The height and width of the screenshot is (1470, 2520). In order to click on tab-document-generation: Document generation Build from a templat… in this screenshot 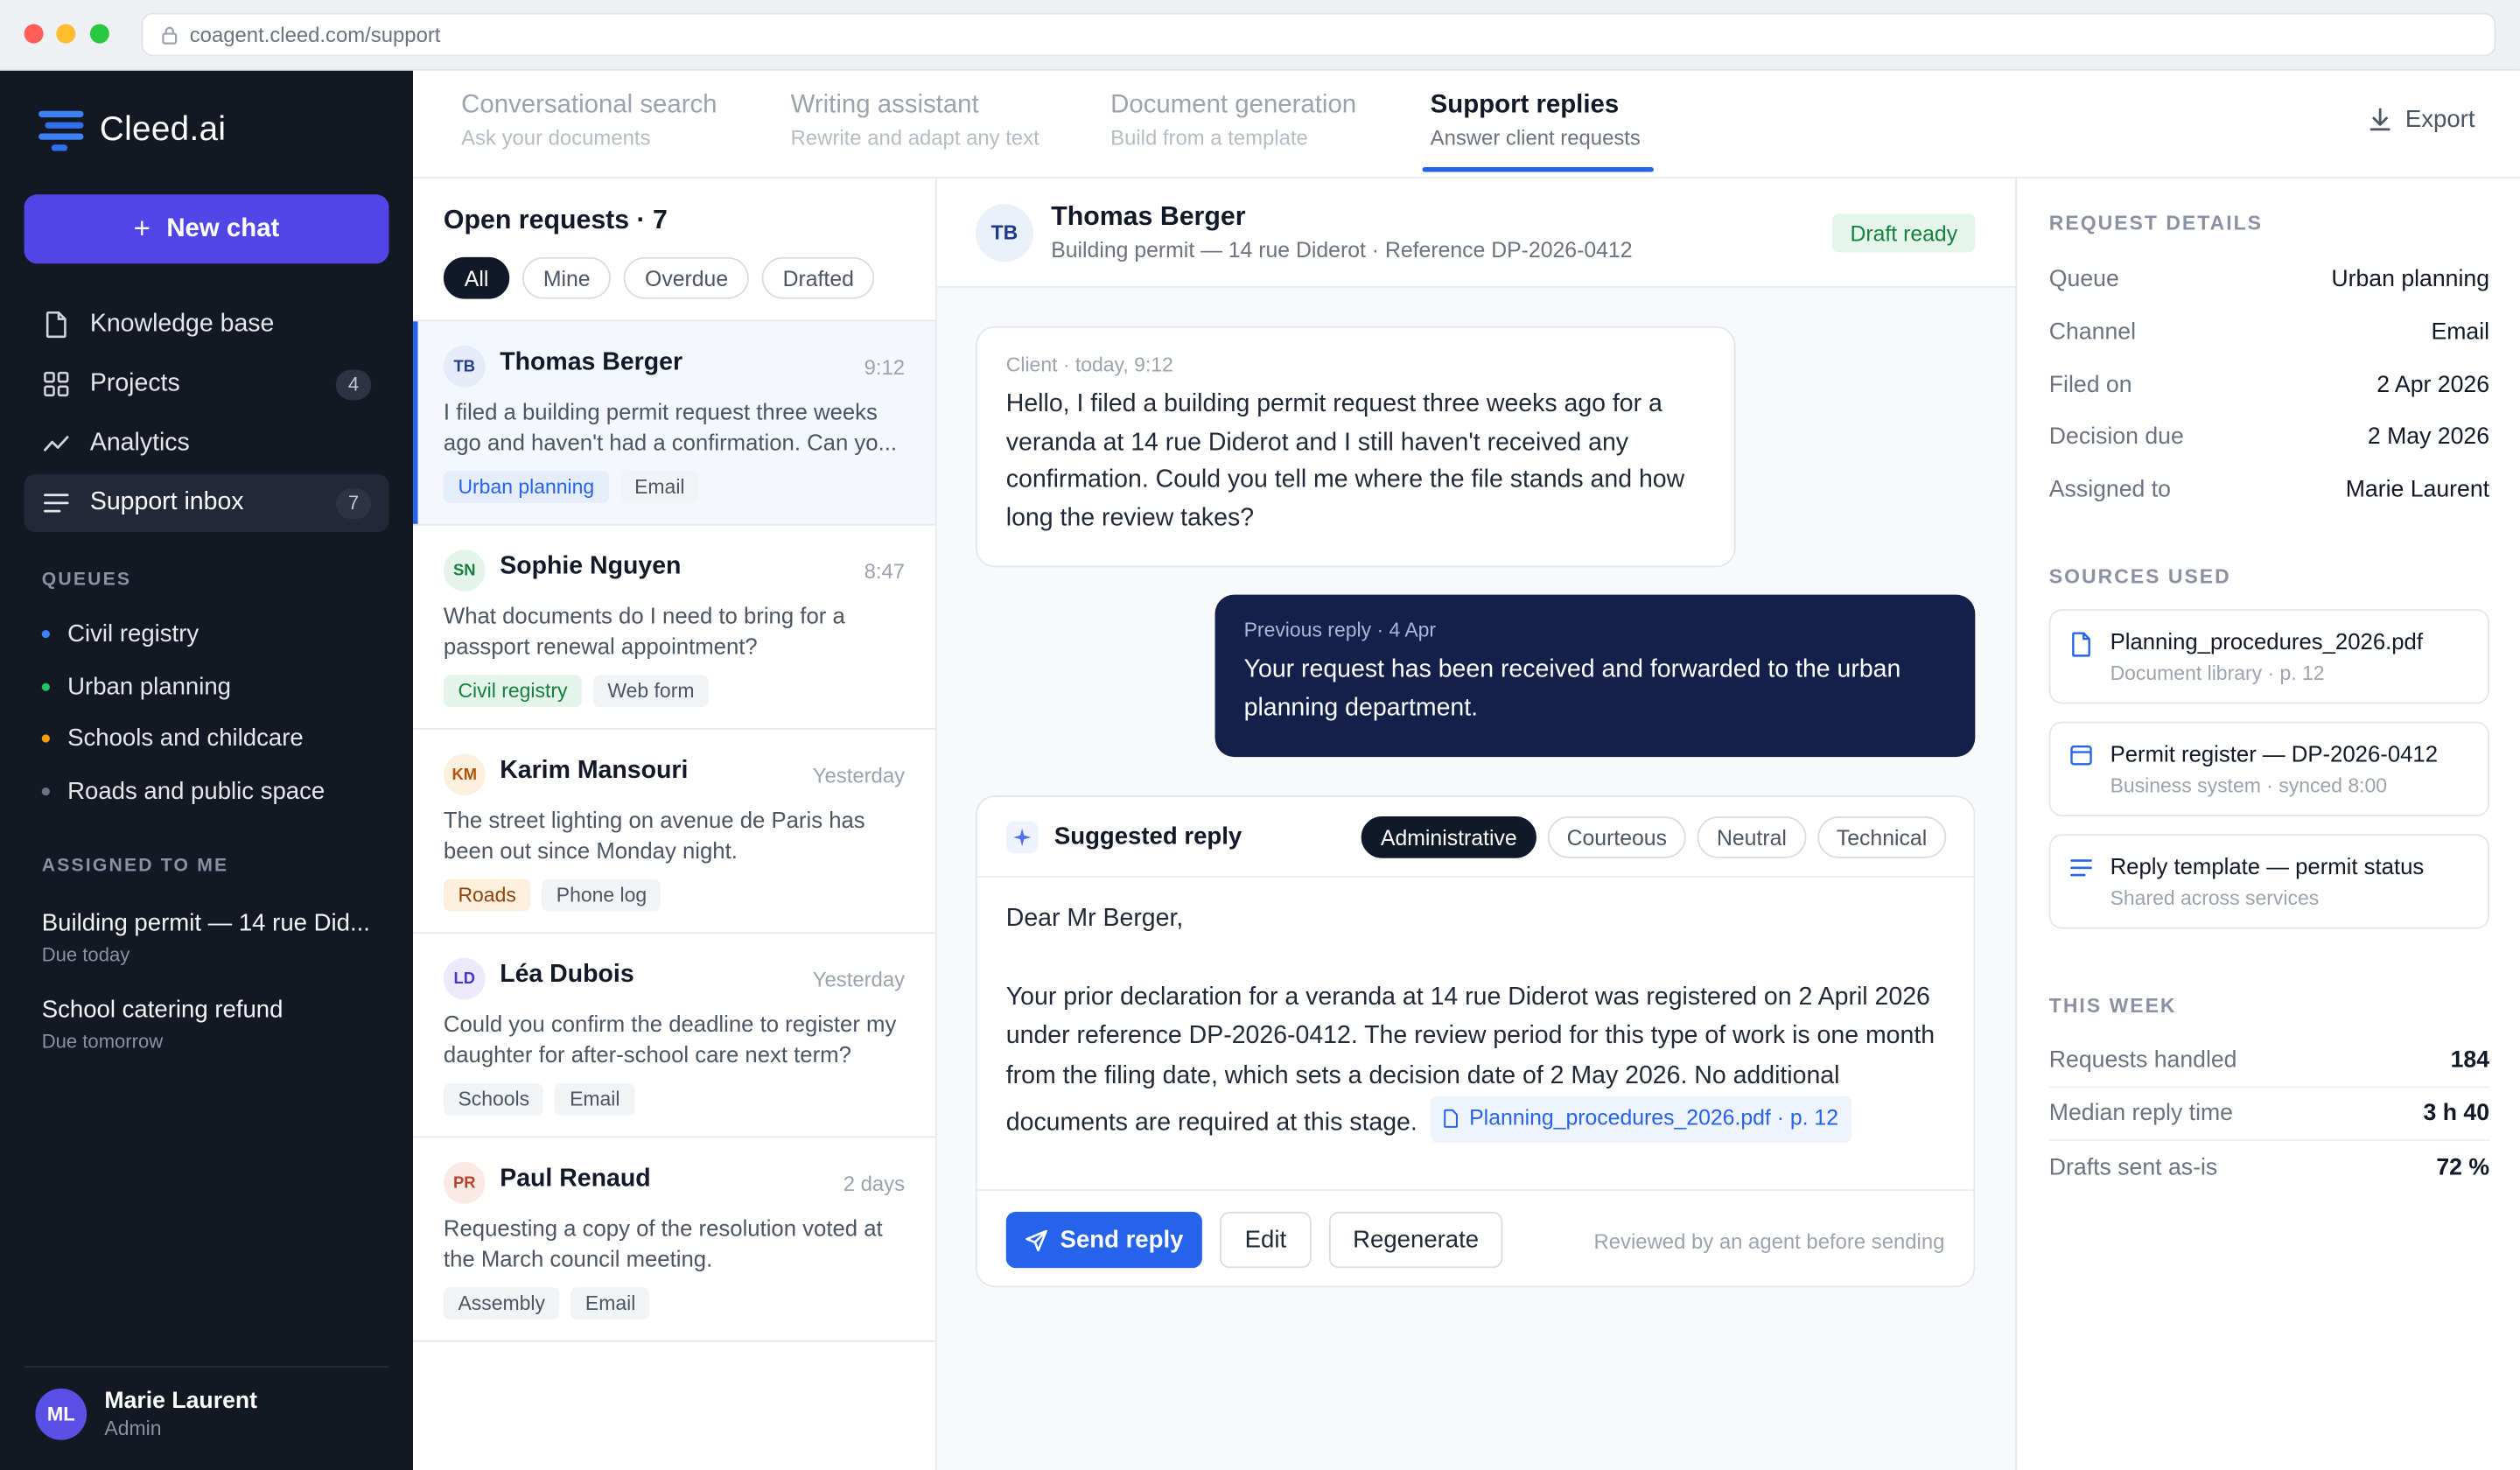, I will do `click(1233, 121)`.